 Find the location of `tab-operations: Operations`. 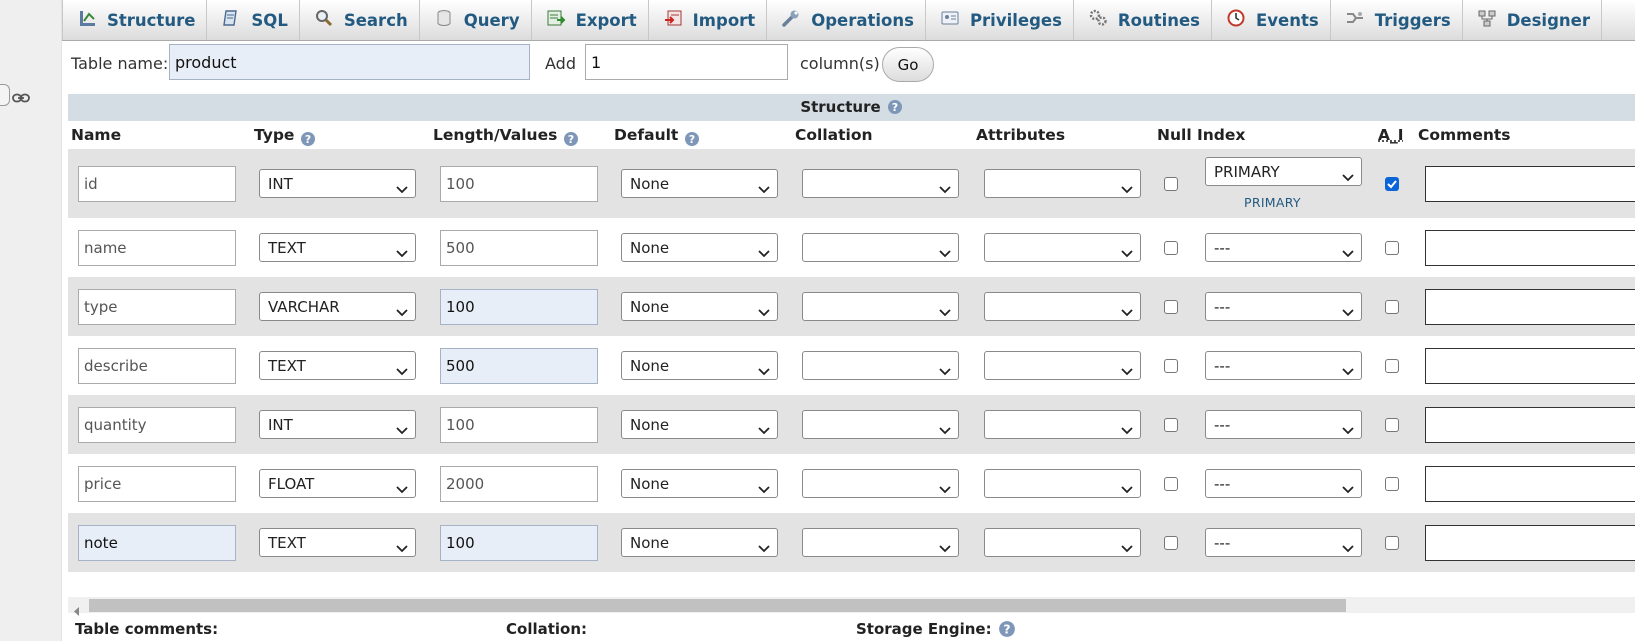

tab-operations: Operations is located at coordinates (846, 20).